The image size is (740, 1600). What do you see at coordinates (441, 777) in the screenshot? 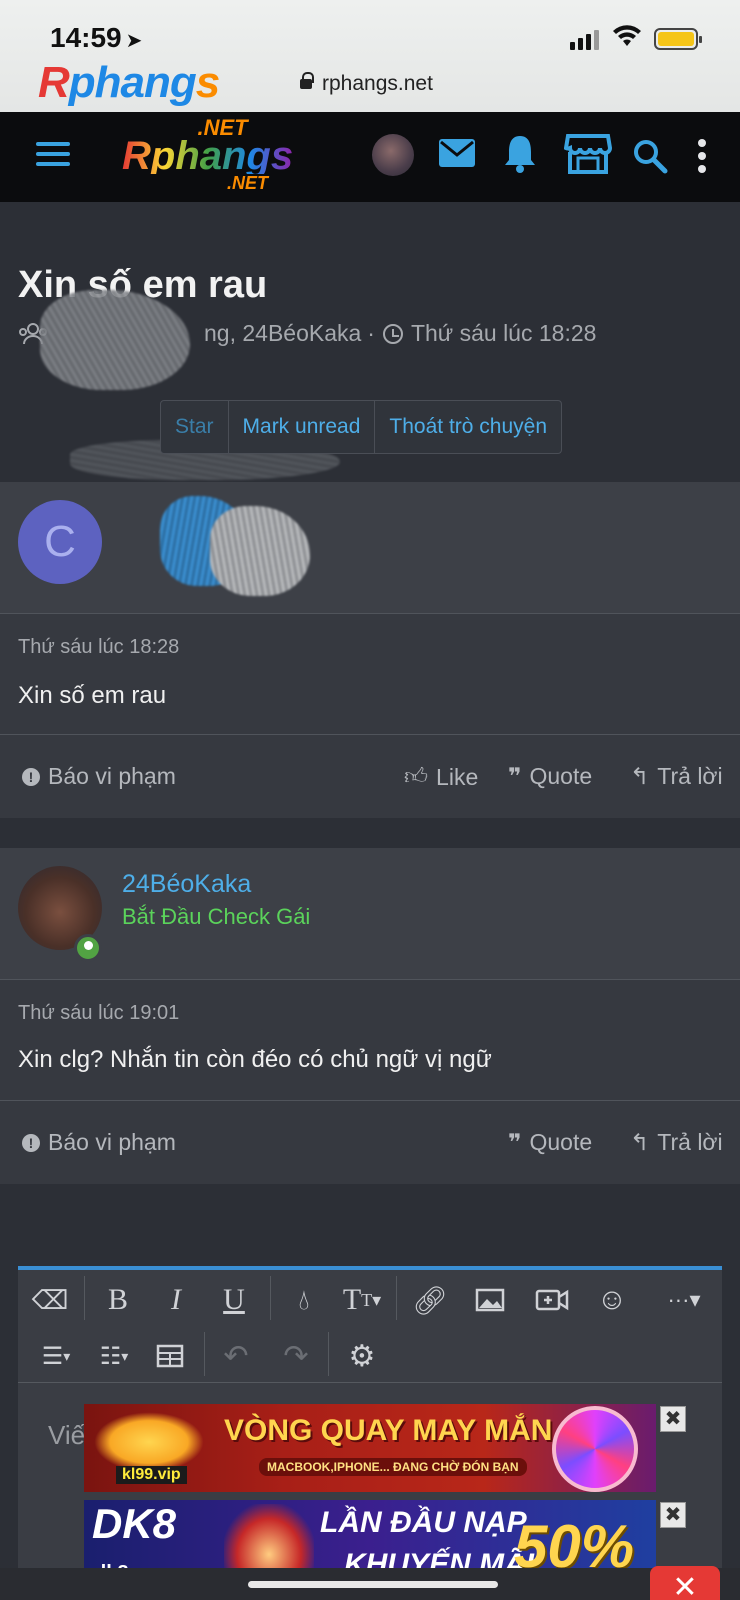
I see `like-button: 👍︎ Like` at bounding box center [441, 777].